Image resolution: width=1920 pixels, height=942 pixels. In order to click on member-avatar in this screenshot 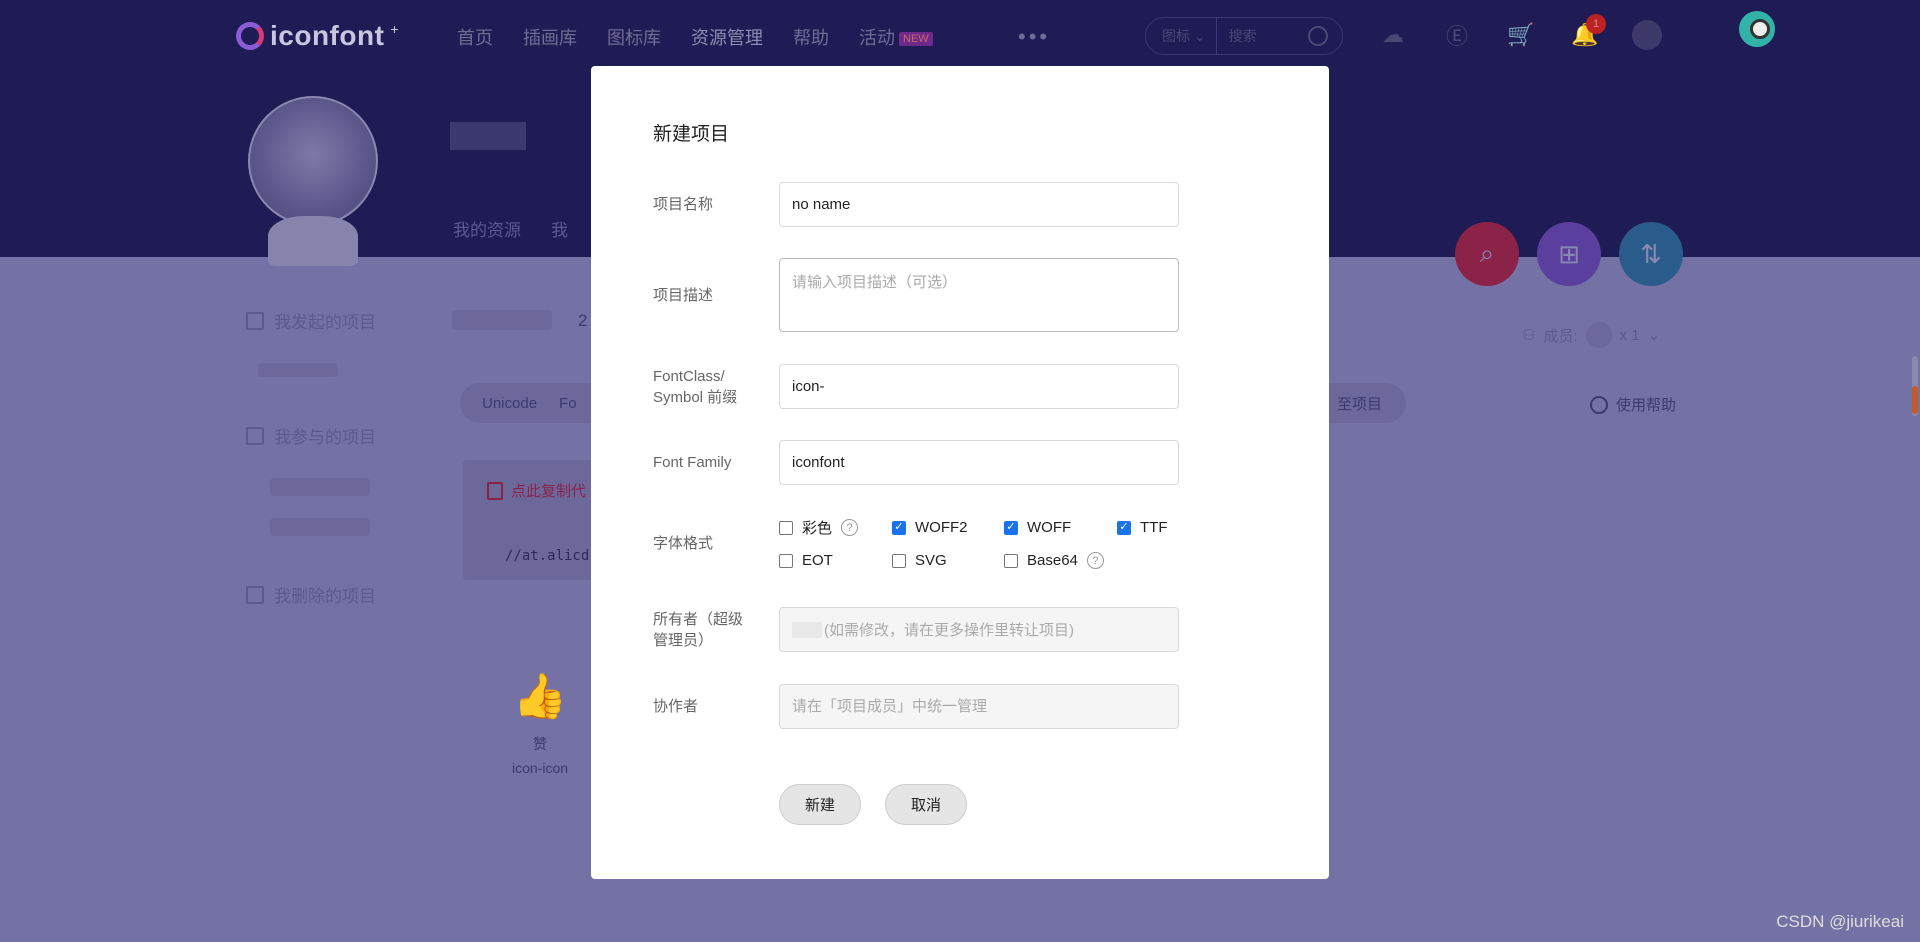, I will do `click(1598, 335)`.